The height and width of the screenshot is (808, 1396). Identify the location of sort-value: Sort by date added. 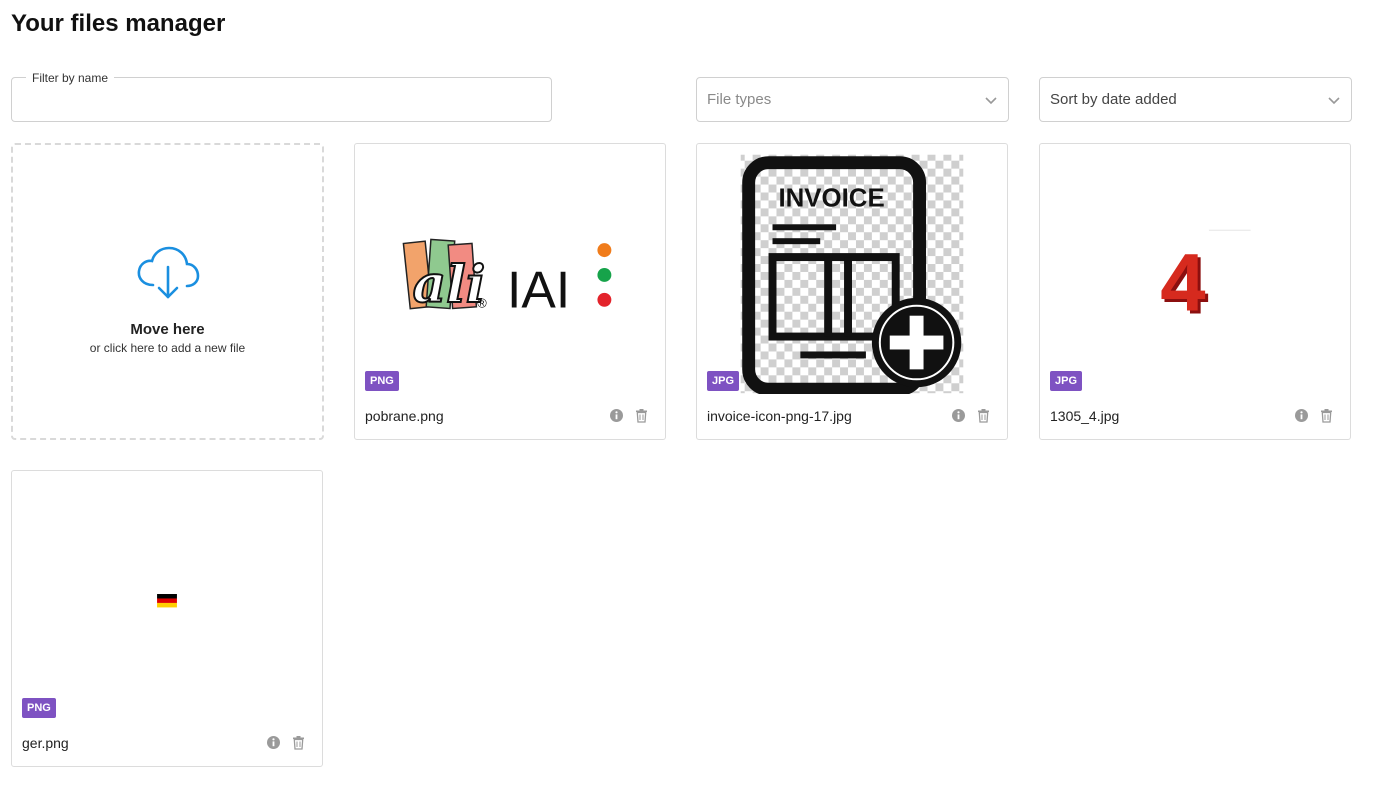
(1113, 99).